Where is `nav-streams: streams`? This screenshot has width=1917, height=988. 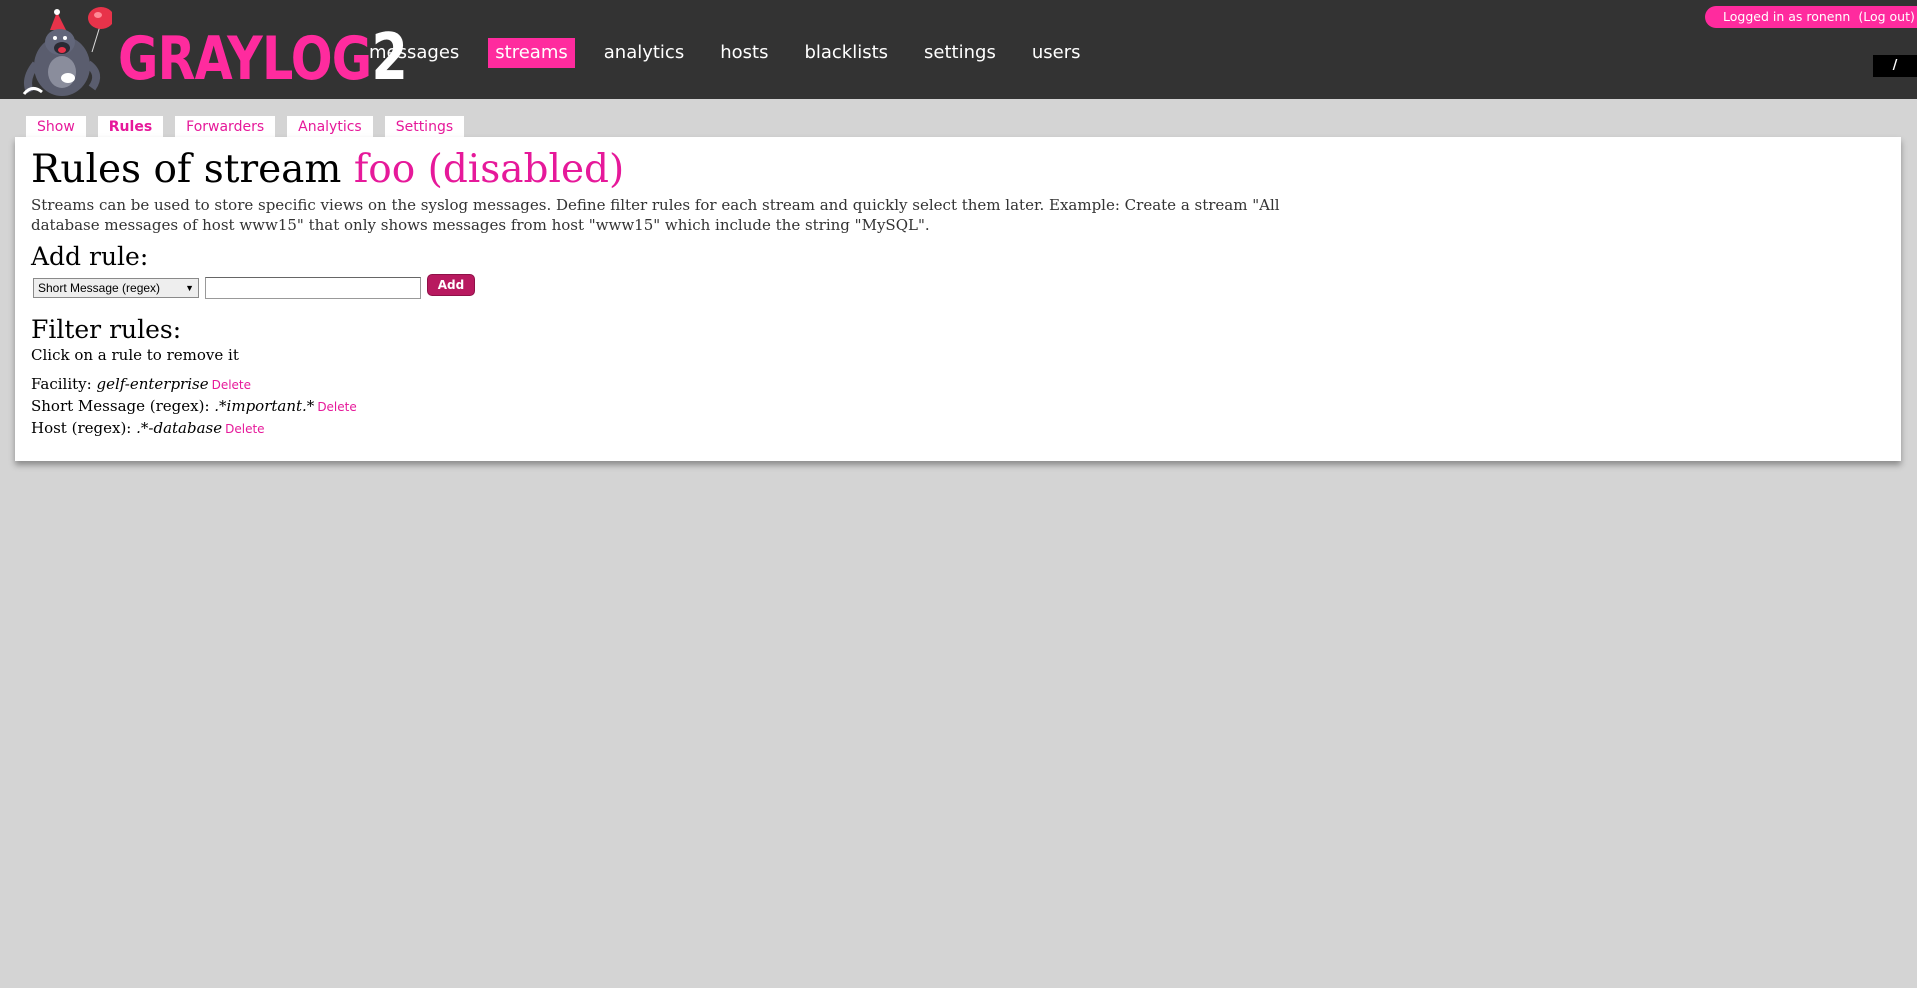
nav-streams: streams is located at coordinates (531, 53).